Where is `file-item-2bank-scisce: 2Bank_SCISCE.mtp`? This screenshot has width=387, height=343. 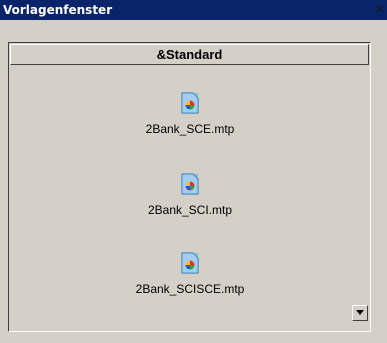
file-item-2bank-scisce: 2Bank_SCISCE.mtp is located at coordinates (190, 277).